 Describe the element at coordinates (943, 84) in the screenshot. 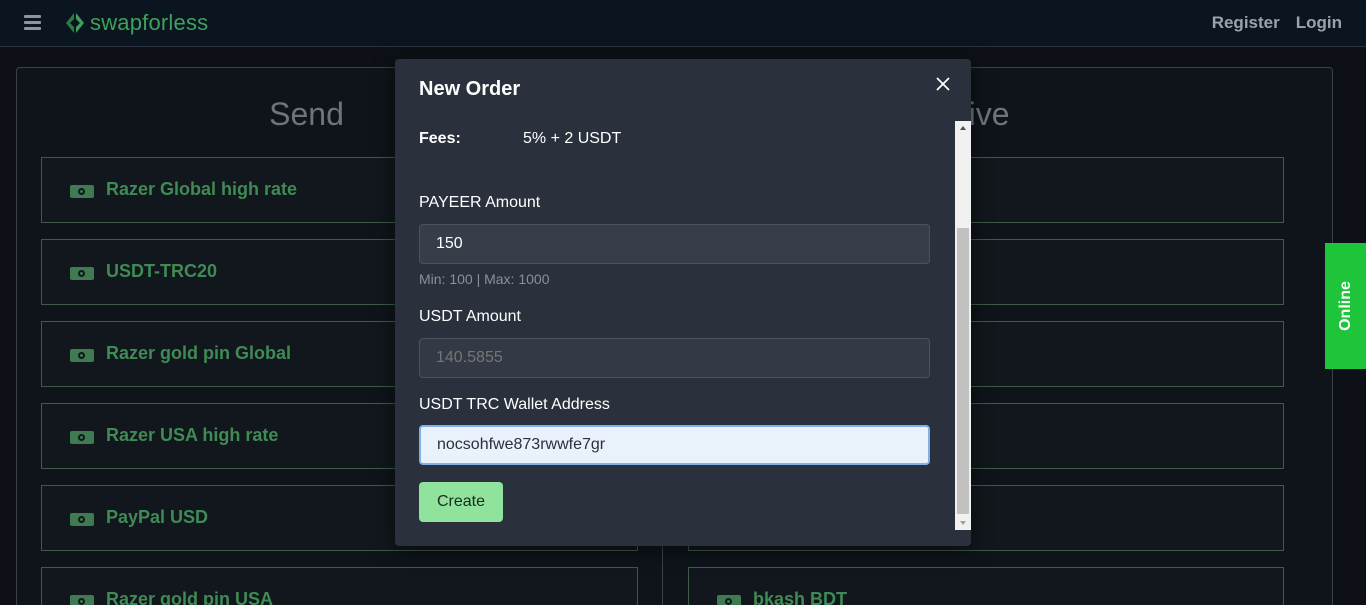

I see `close-icon` at that location.